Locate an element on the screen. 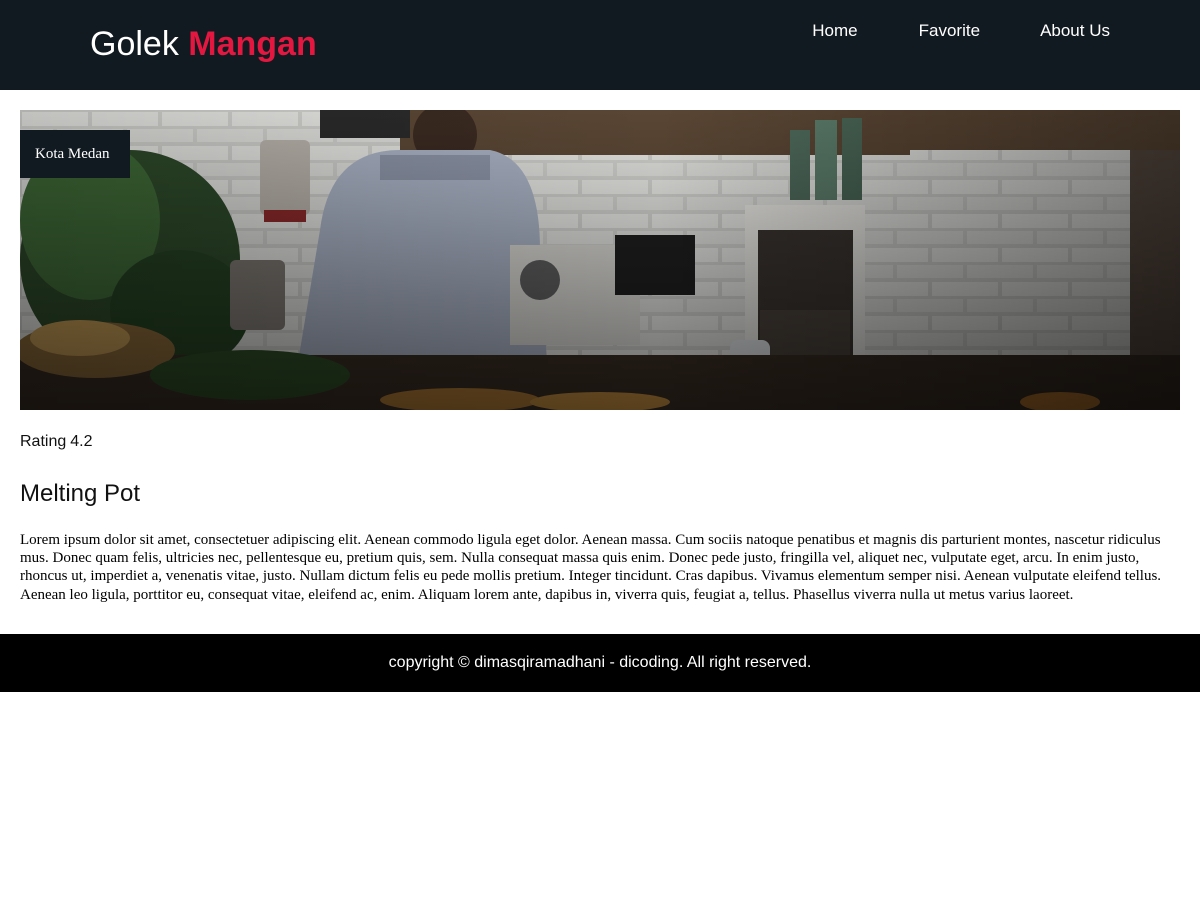  nav-link-about-us: About Us is located at coordinates (1075, 31).